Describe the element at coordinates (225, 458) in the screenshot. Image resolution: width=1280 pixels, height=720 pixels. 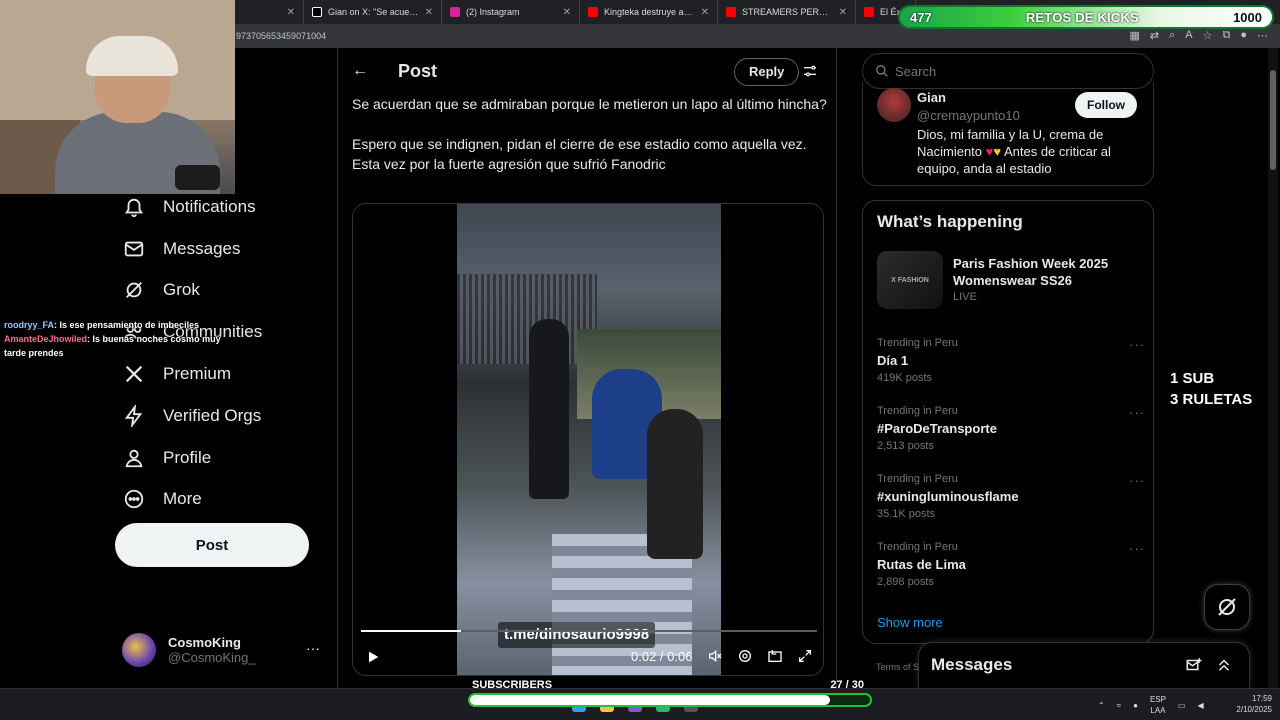
I see `nav-item-profile: Profile` at that location.